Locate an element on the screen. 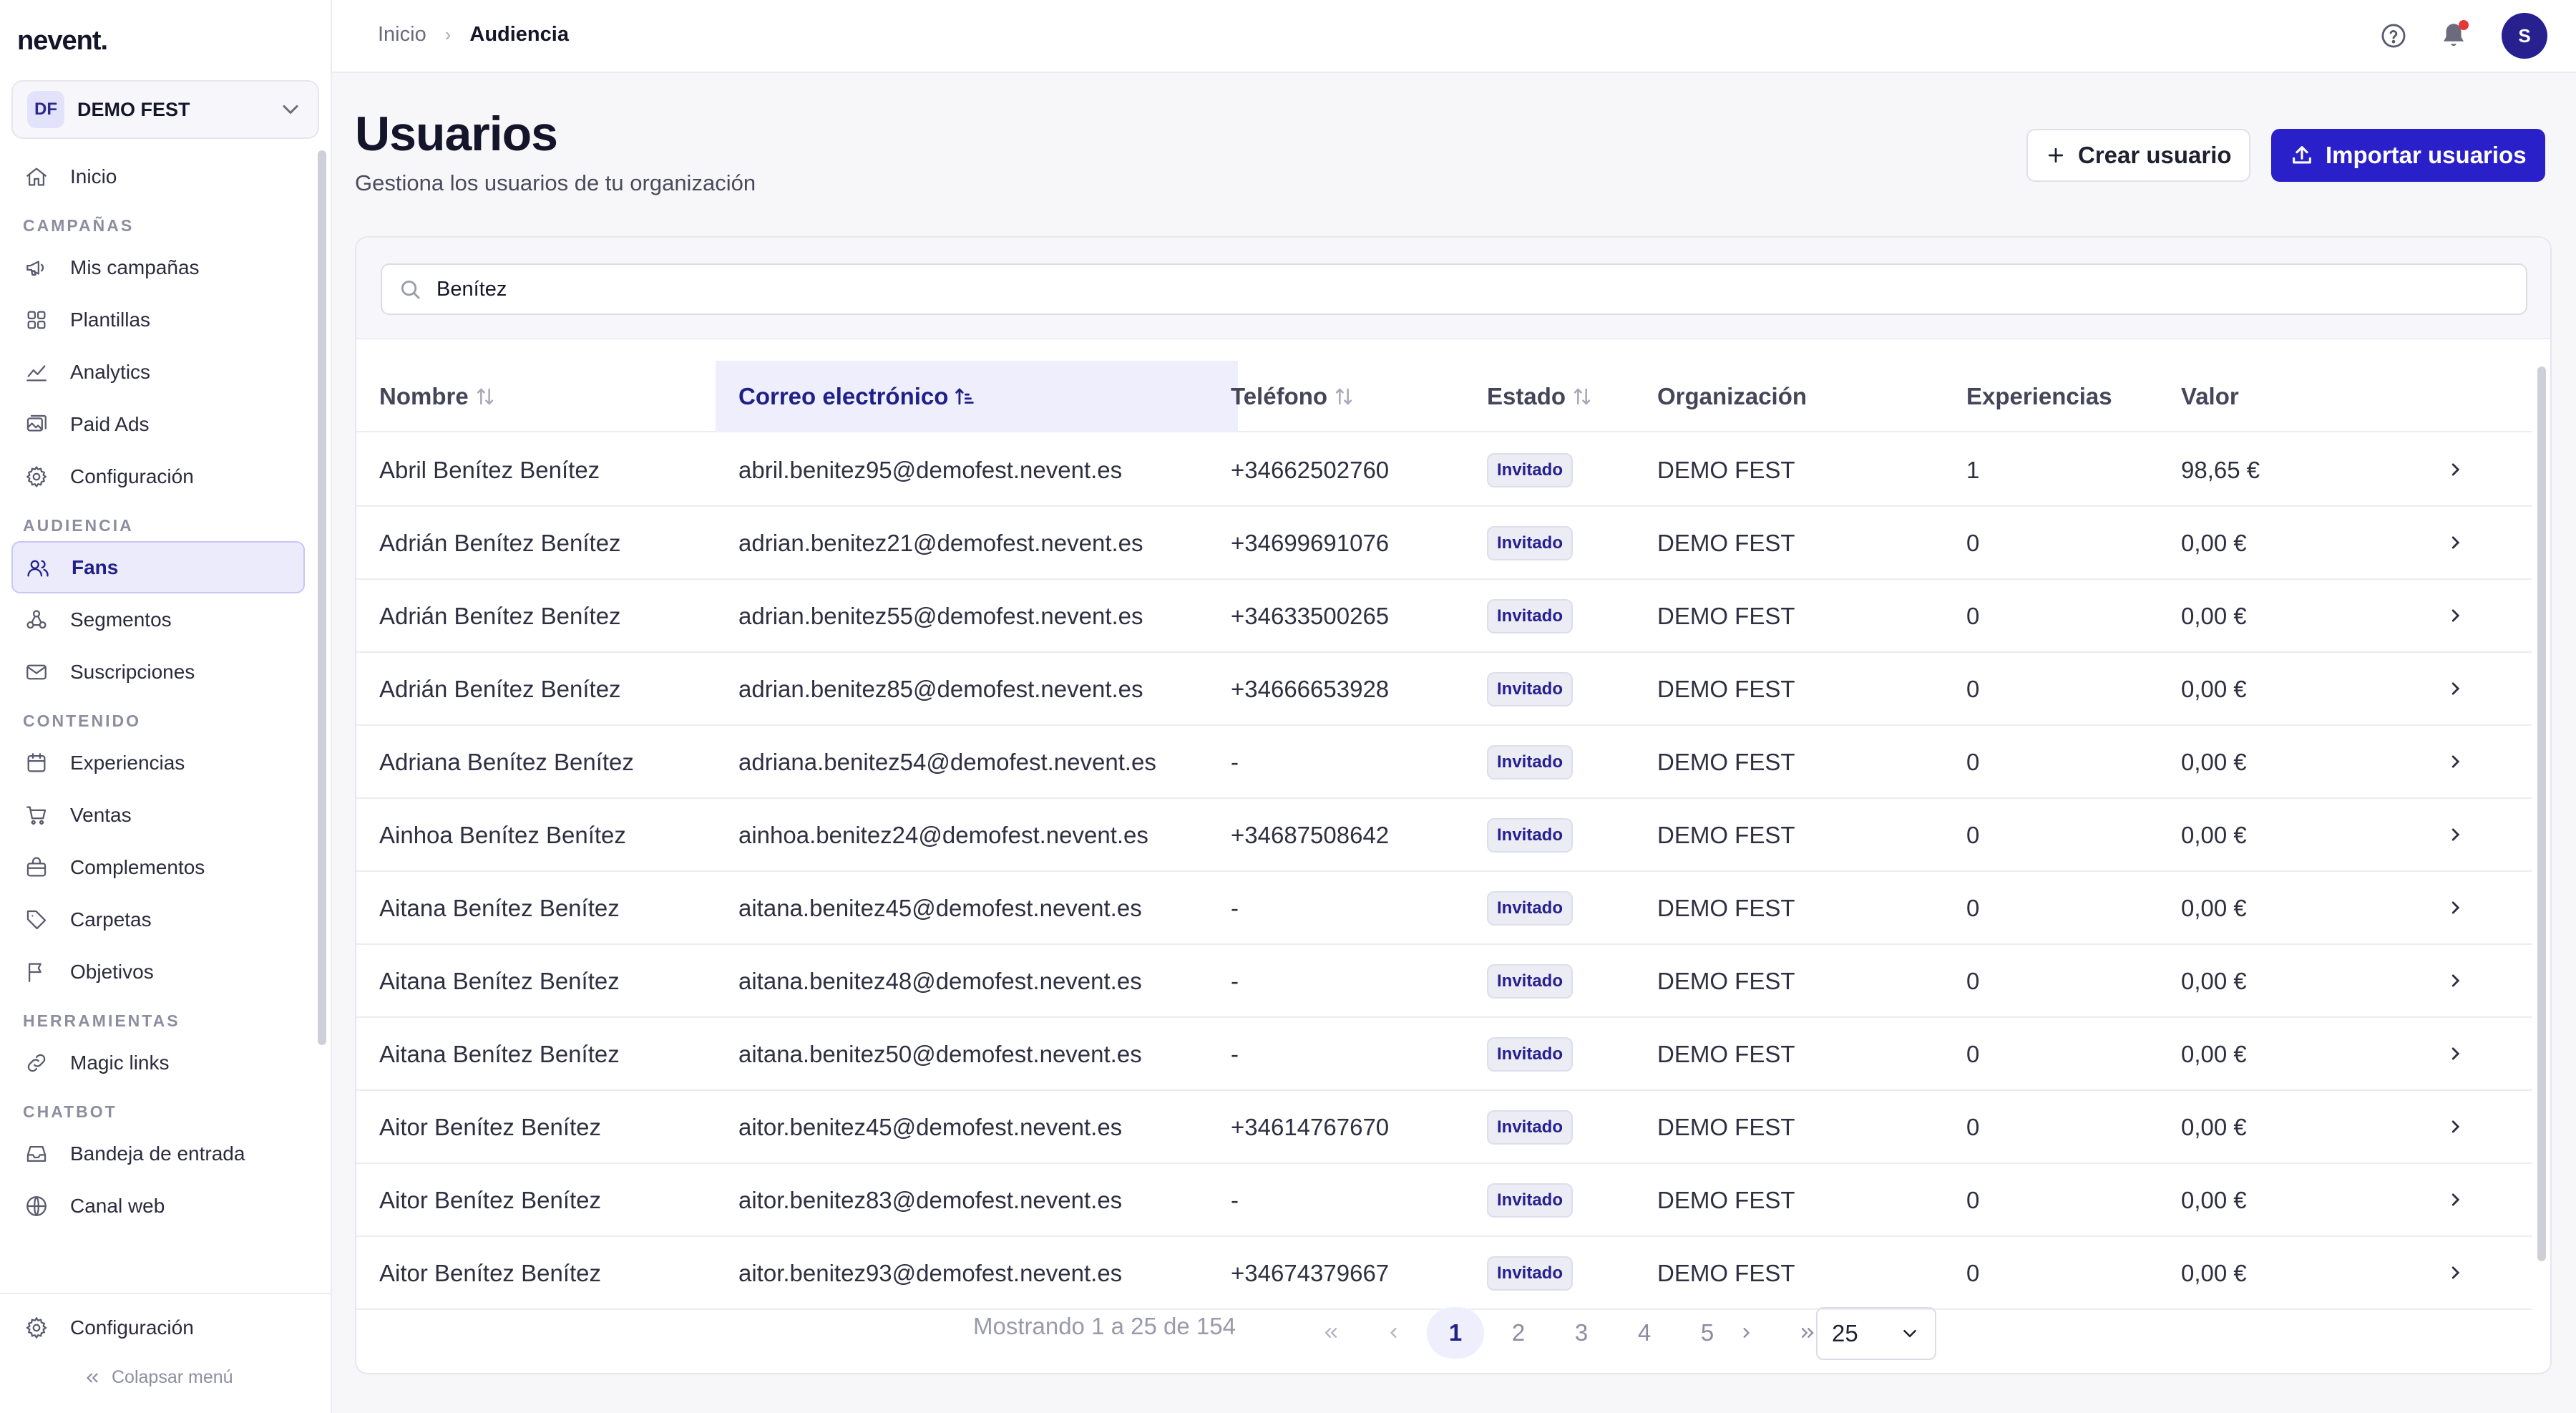 The width and height of the screenshot is (2576, 1413). table-cell: aitana.benitez48@demofest.nevent.es is located at coordinates (940, 981).